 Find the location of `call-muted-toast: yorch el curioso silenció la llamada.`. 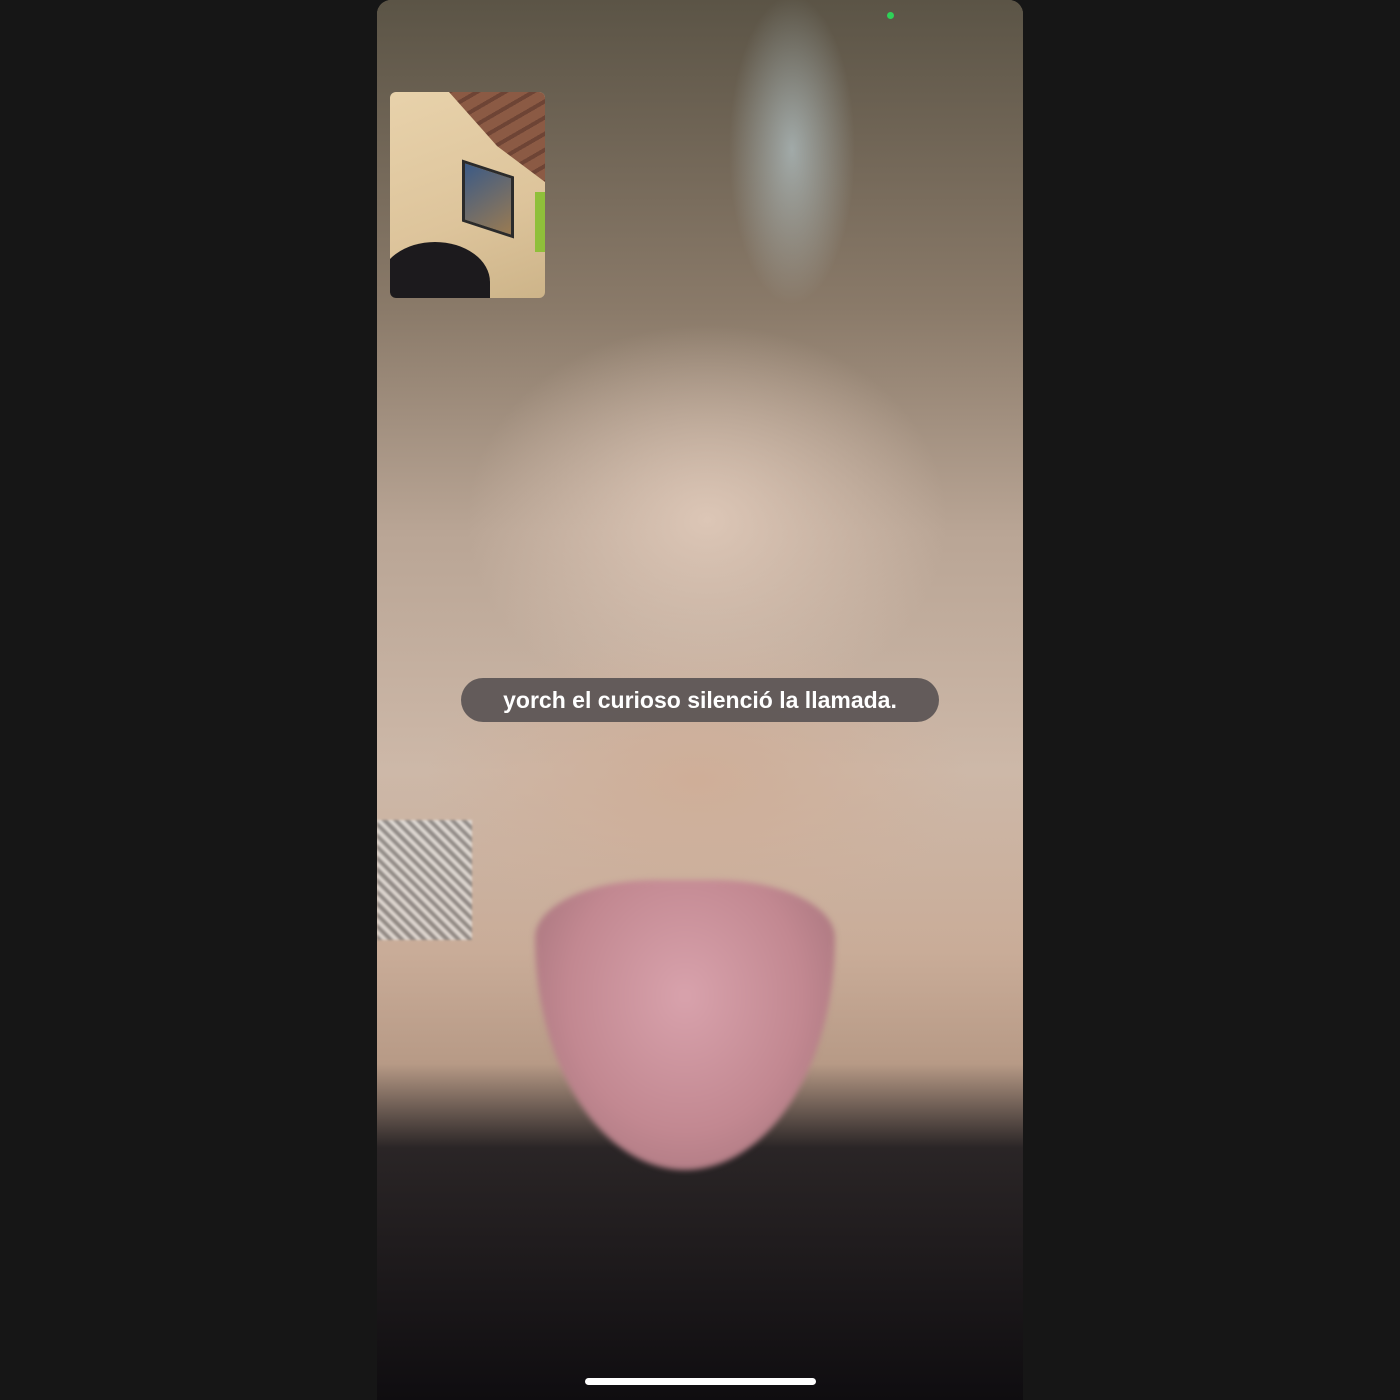

call-muted-toast: yorch el curioso silenció la llamada. is located at coordinates (700, 700).